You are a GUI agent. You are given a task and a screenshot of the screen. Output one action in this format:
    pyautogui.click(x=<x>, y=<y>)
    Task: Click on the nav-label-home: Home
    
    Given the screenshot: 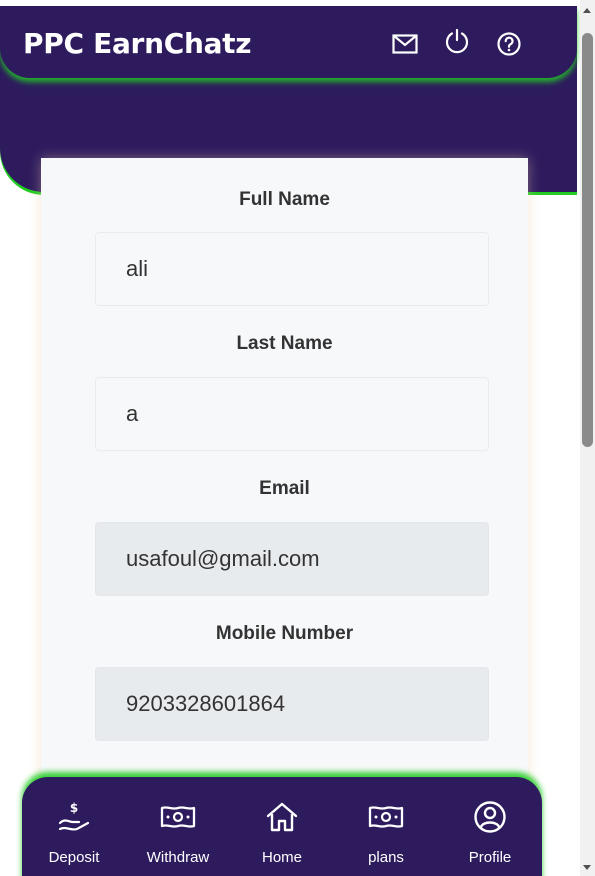 What is the action you would take?
    pyautogui.click(x=281, y=857)
    